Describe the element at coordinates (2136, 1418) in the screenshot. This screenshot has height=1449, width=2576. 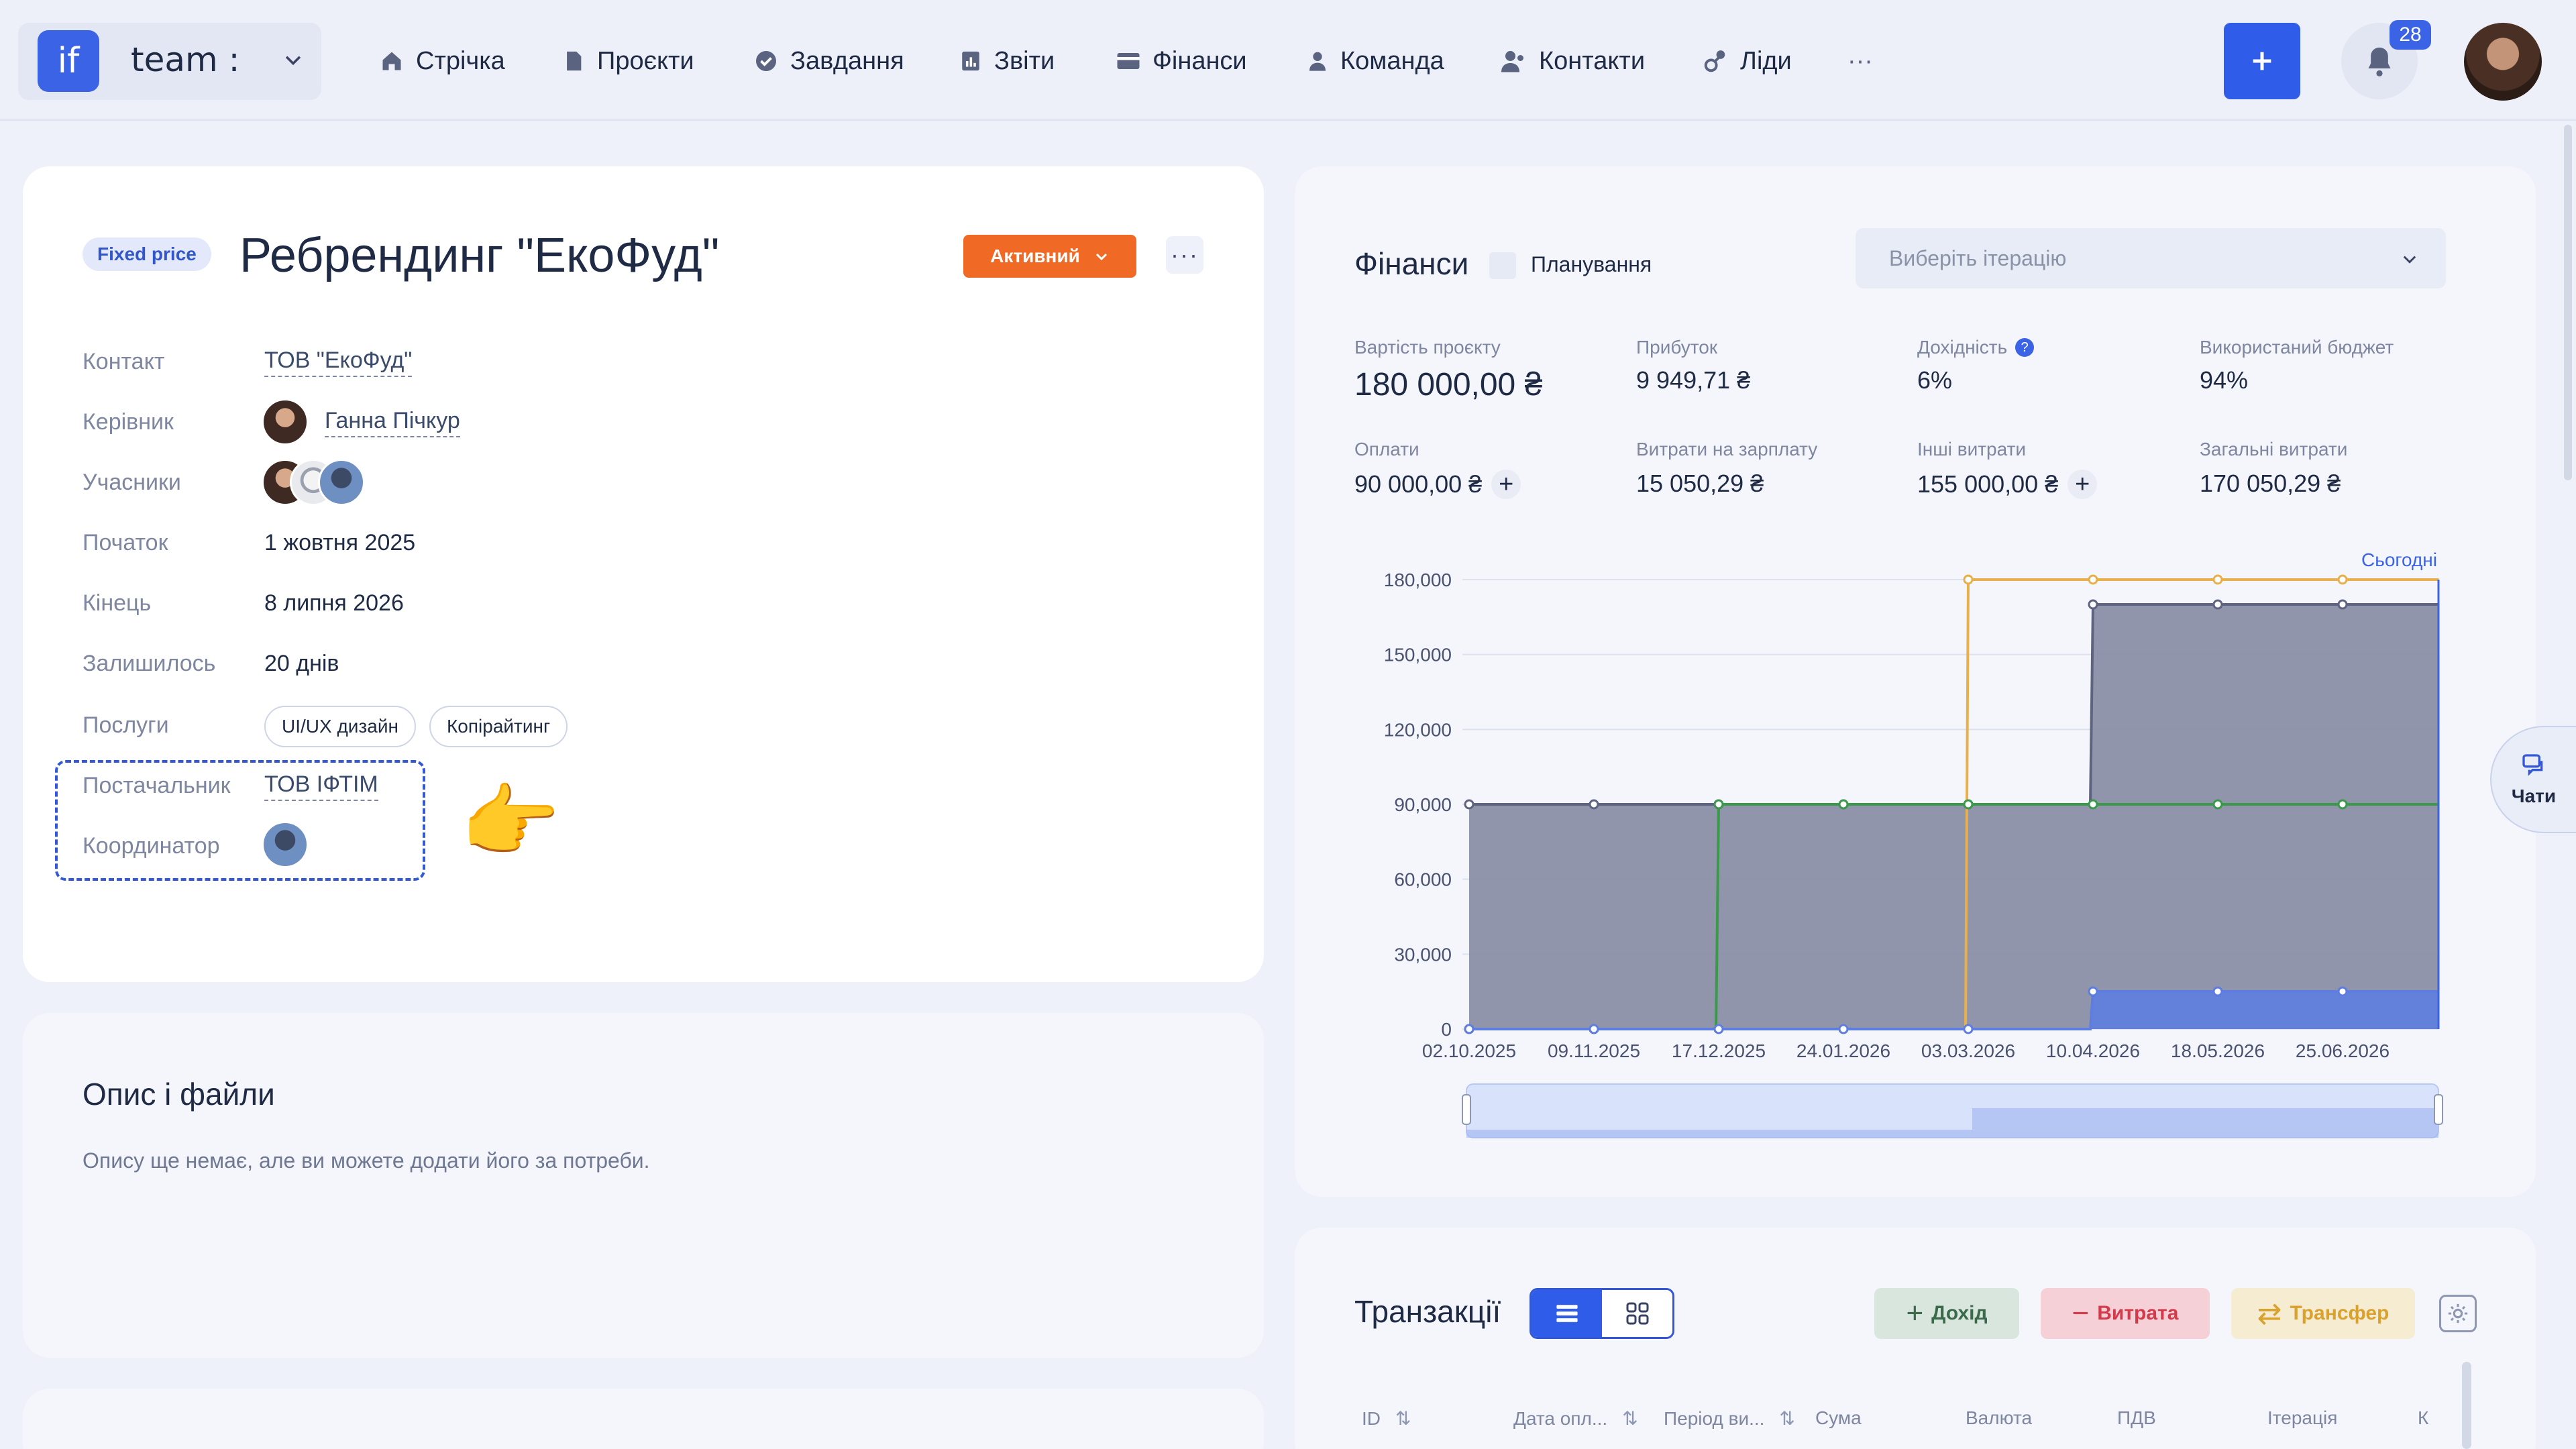
I see `column-header-vat: ПДВ` at that location.